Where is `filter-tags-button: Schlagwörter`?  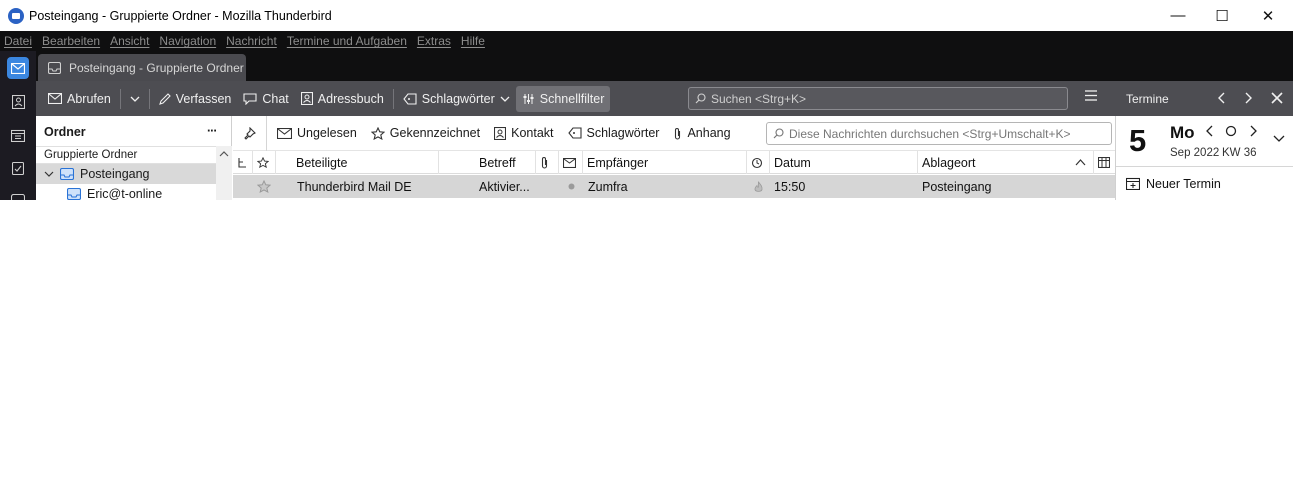 filter-tags-button: Schlagwörter is located at coordinates (613, 133).